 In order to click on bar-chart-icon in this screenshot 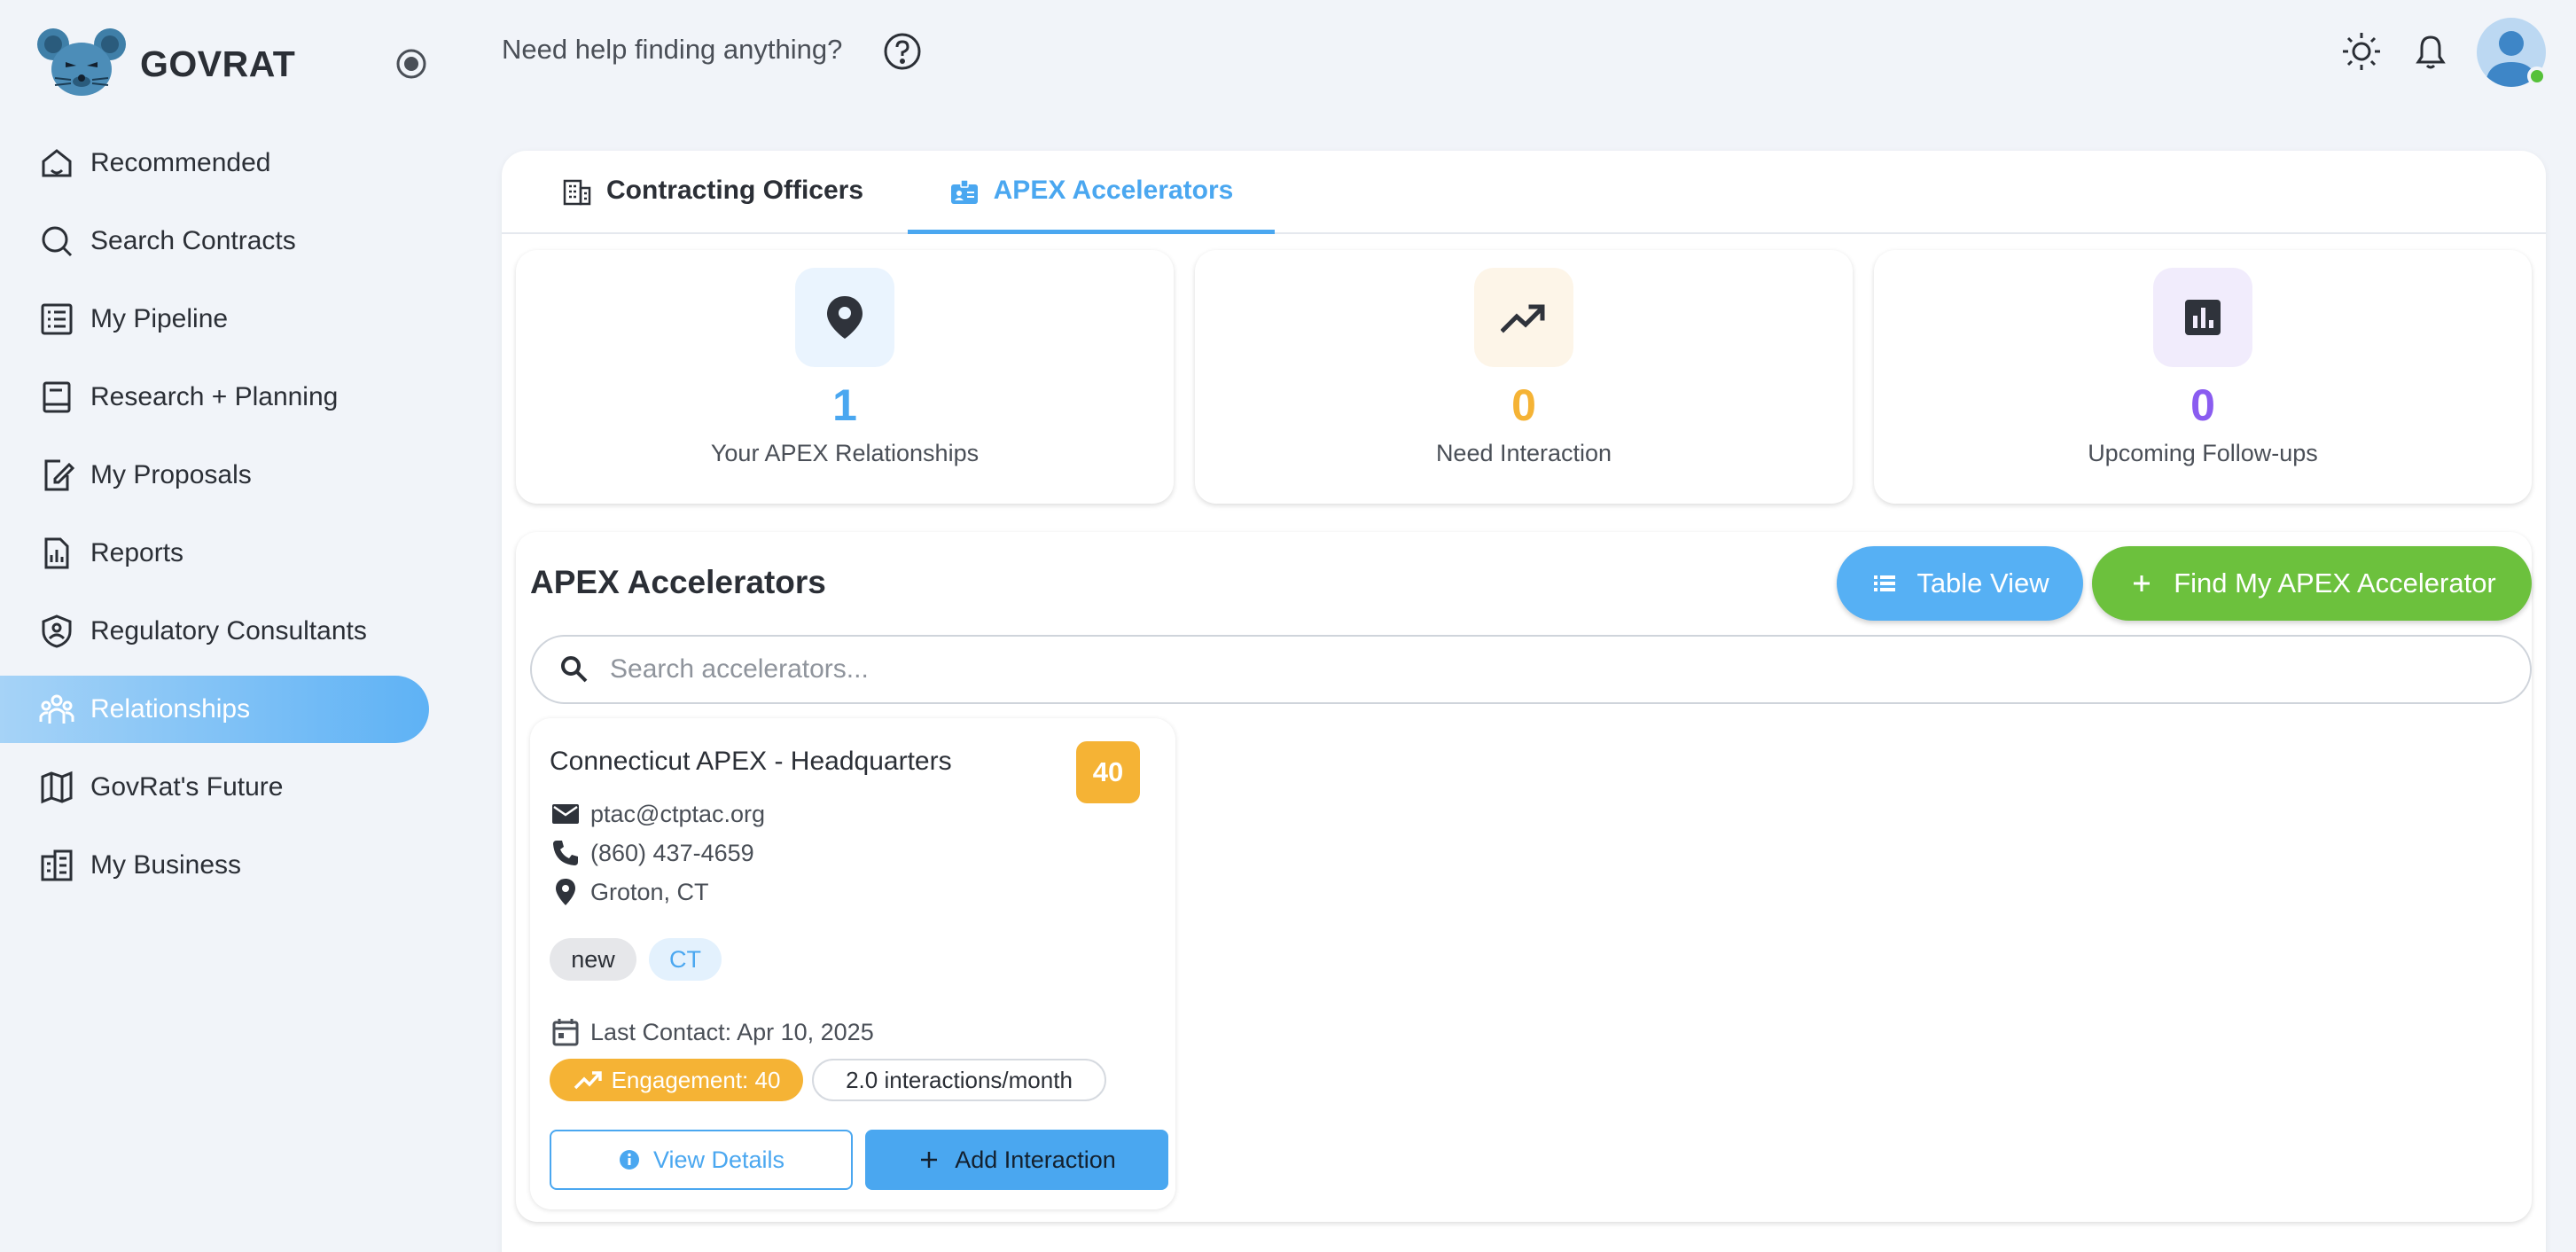, I will do `click(2203, 318)`.